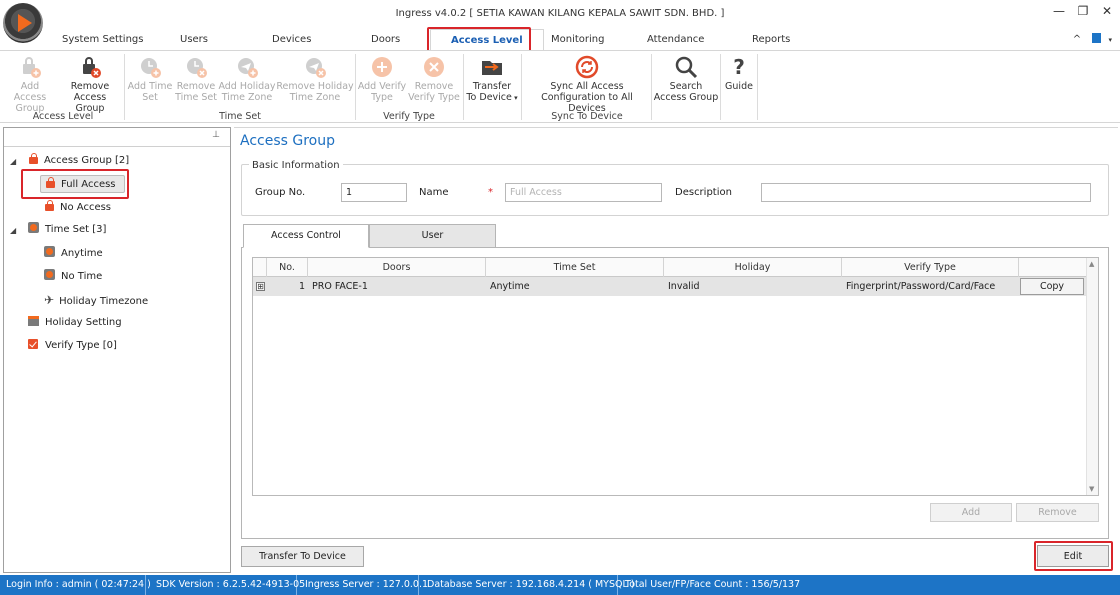 The height and width of the screenshot is (595, 1120). What do you see at coordinates (260, 267) in the screenshot?
I see `grid-header-expander` at bounding box center [260, 267].